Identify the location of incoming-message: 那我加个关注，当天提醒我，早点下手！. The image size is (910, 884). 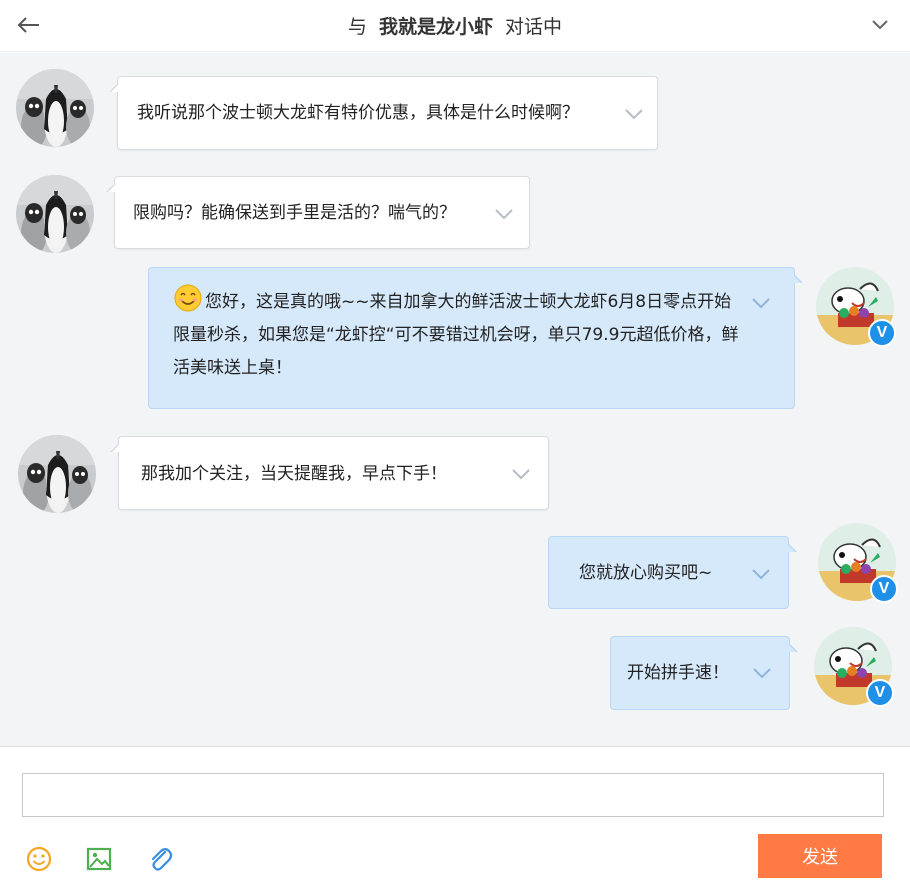
(329, 473).